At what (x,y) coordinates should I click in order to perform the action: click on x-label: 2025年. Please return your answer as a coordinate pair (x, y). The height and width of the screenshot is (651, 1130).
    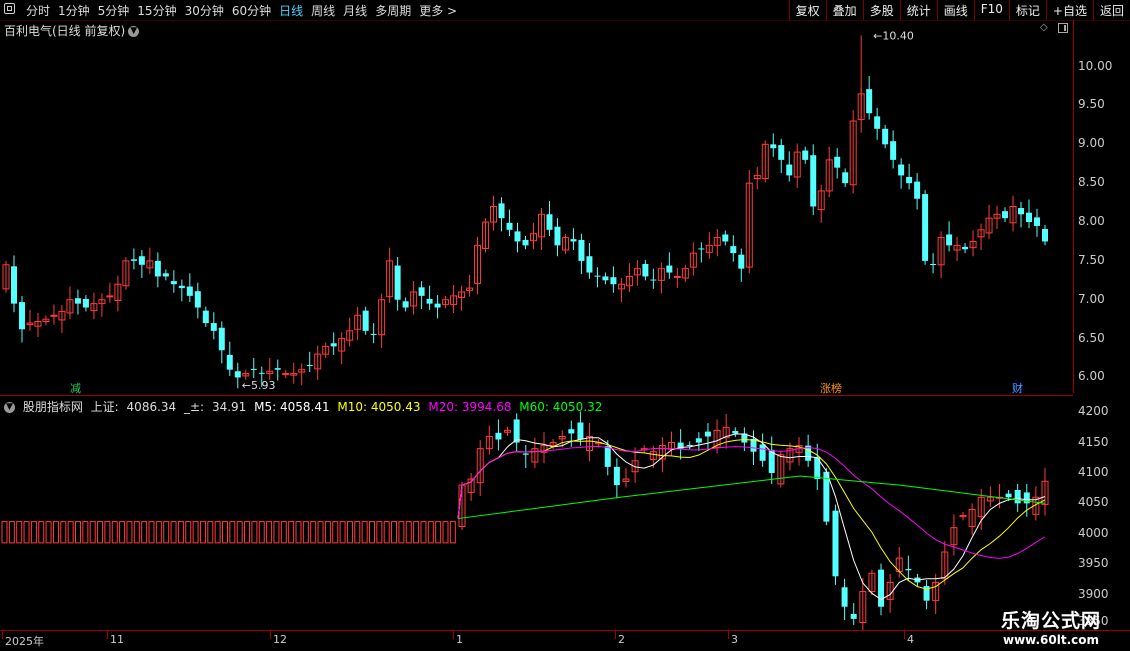
    Looking at the image, I should click on (24, 641).